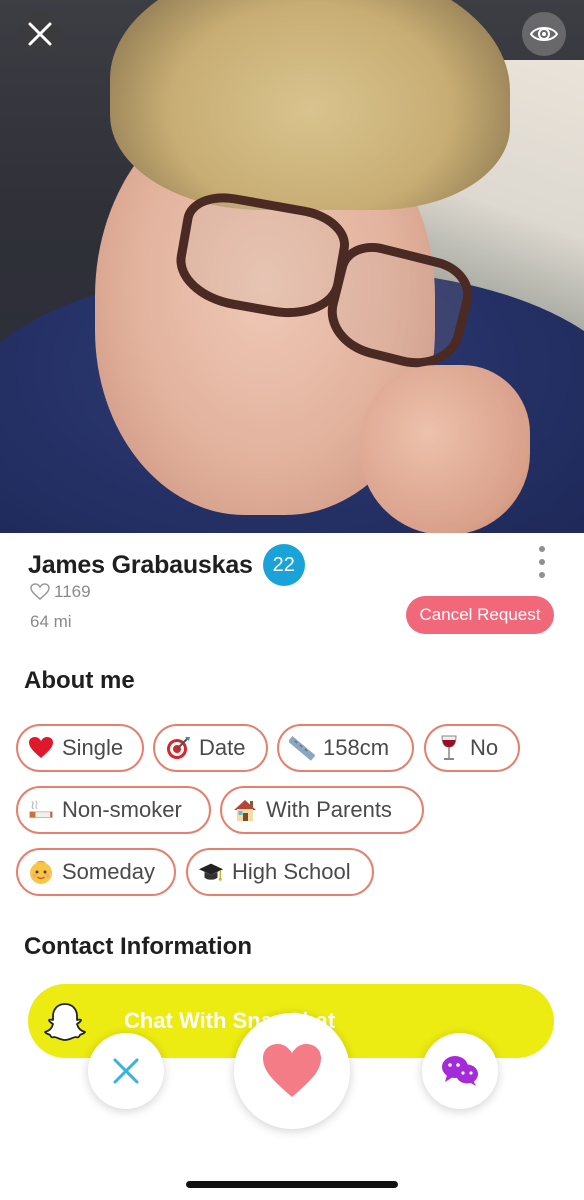  Describe the element at coordinates (40, 591) in the screenshot. I see `heart-outline-icon` at that location.